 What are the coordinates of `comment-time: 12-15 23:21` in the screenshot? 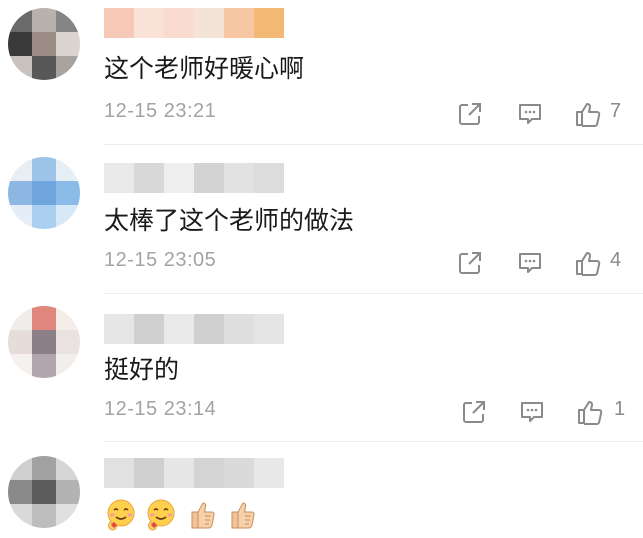 It's located at (160, 111).